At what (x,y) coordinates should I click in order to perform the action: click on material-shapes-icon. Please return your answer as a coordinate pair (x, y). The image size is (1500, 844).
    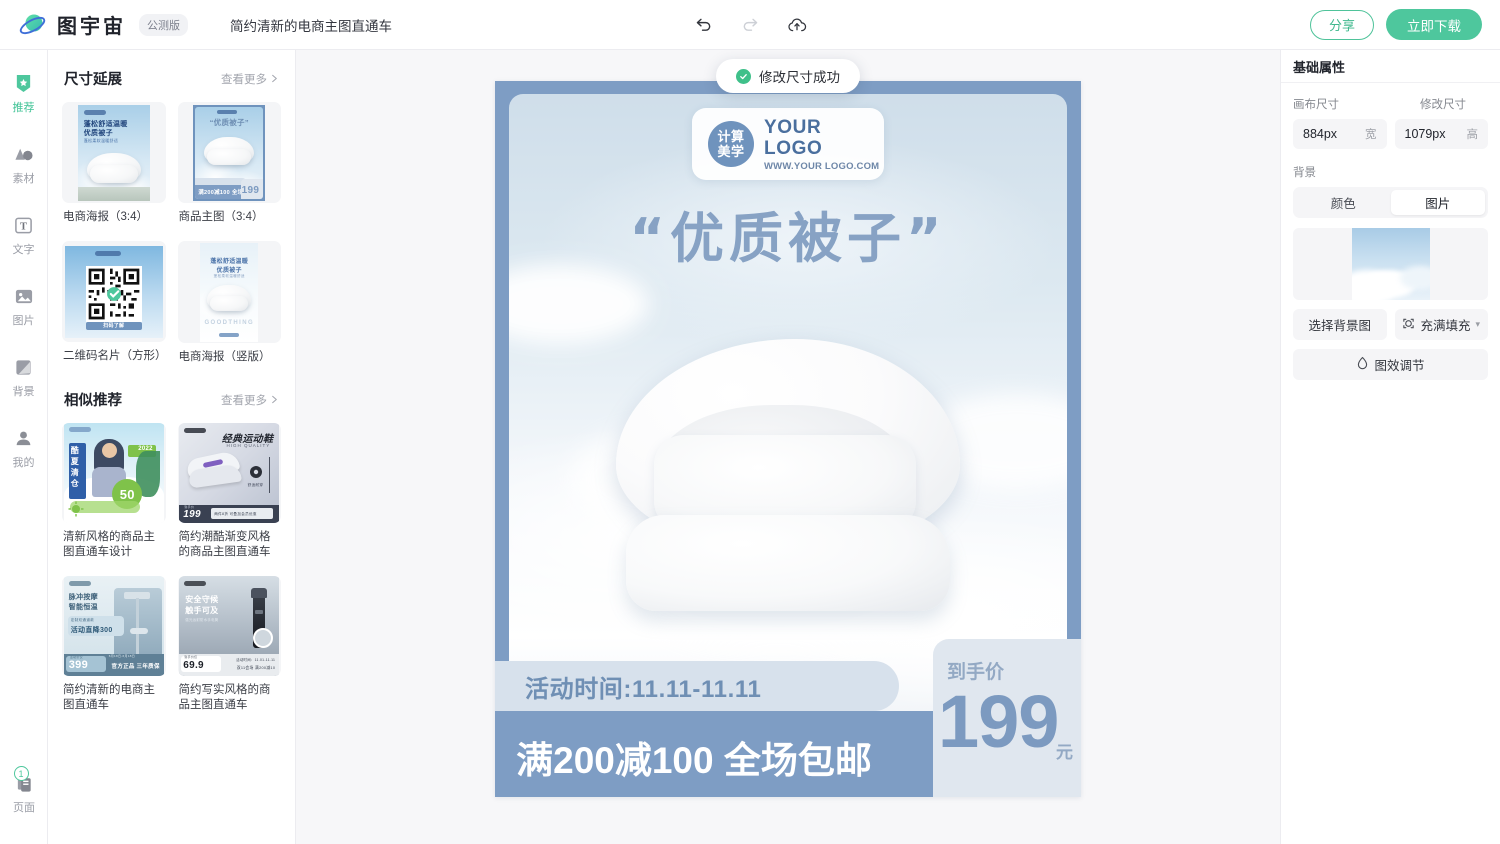
    Looking at the image, I should click on (23, 154).